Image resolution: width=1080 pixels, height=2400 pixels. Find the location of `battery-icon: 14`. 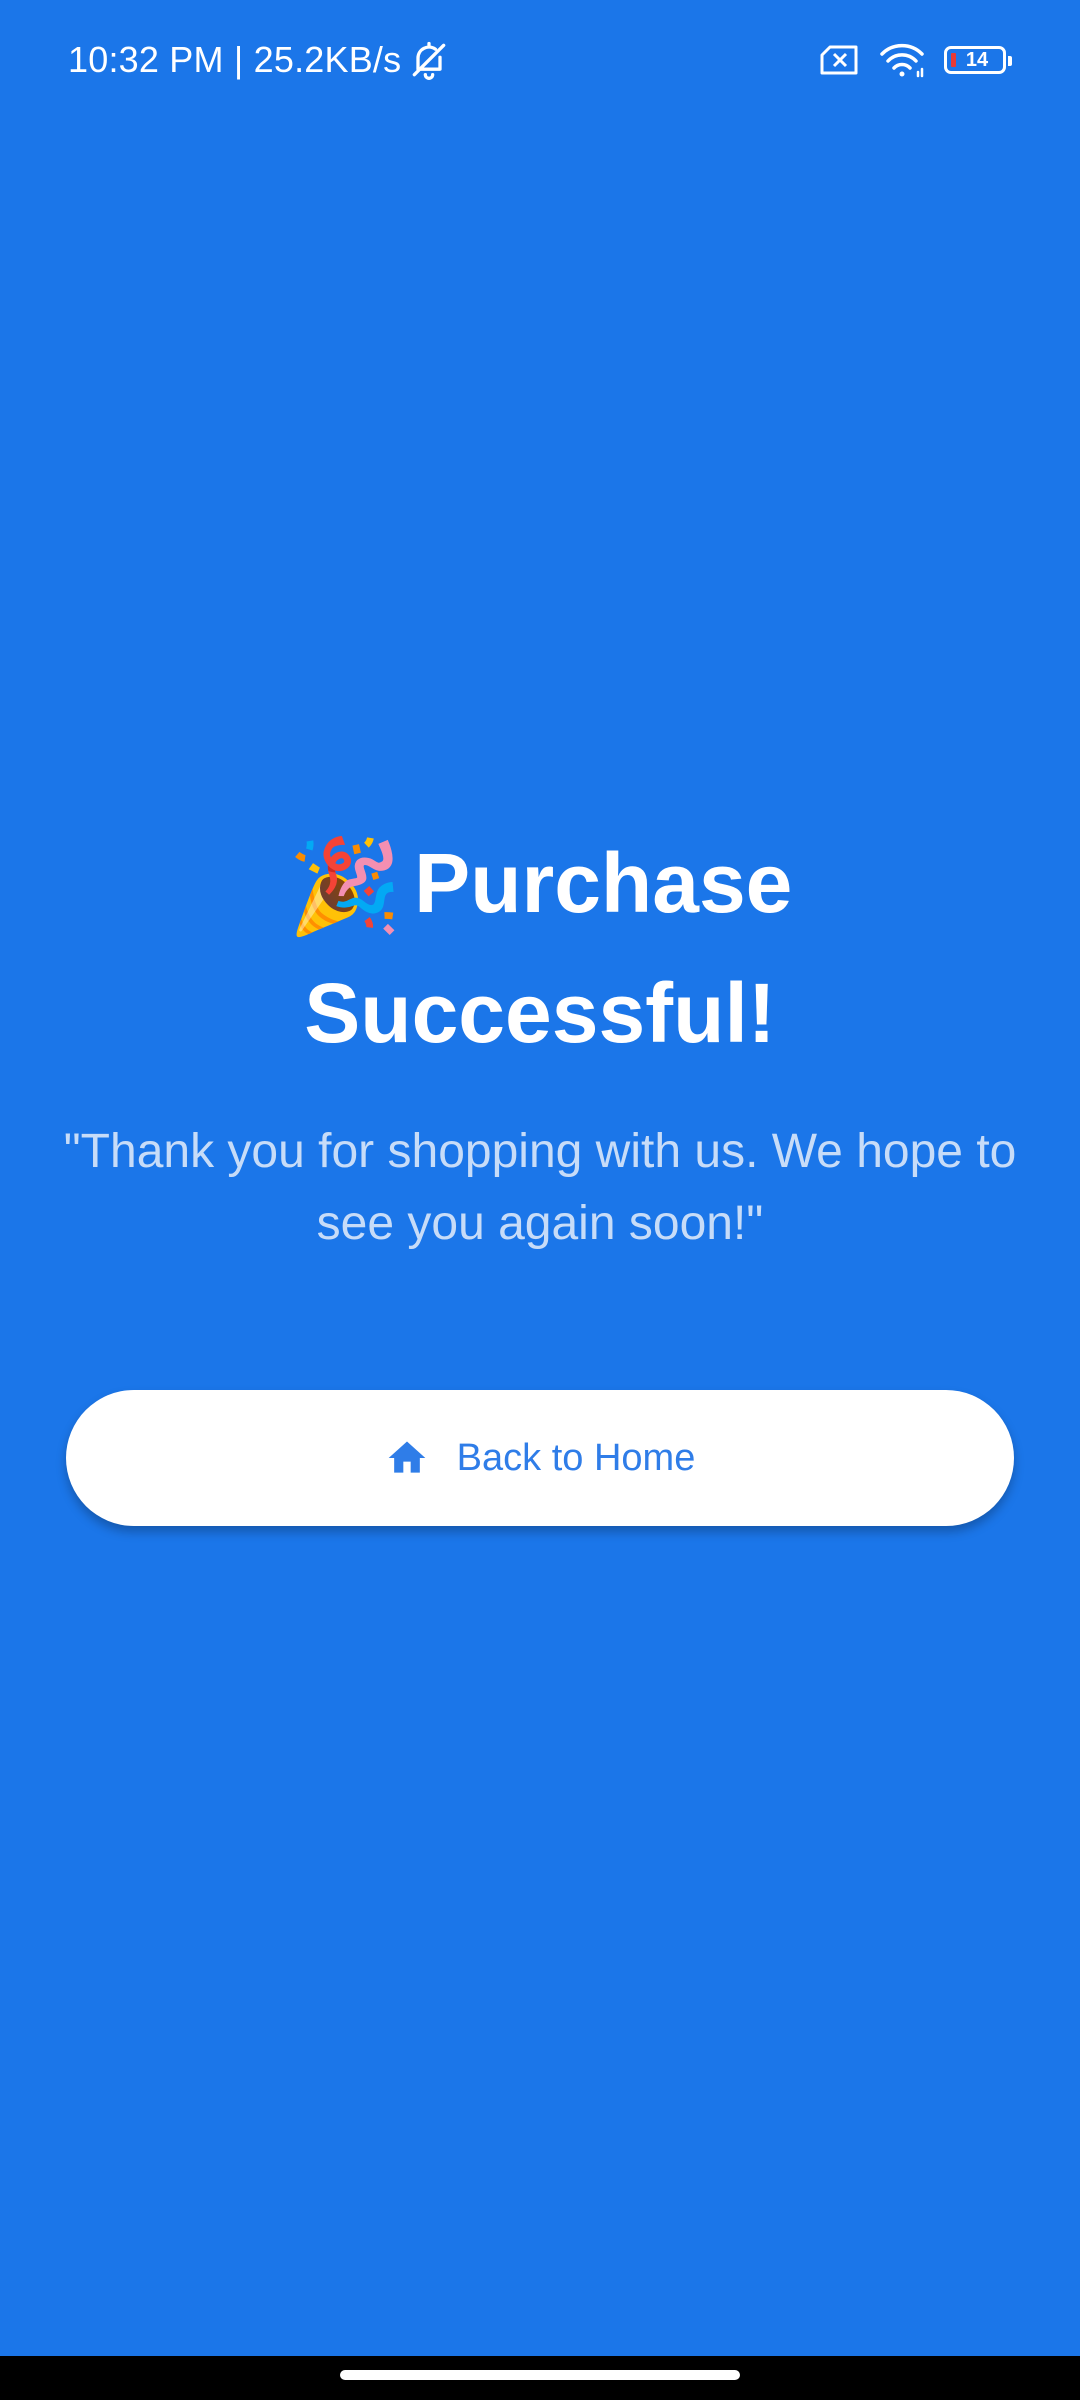

battery-icon: 14 is located at coordinates (978, 60).